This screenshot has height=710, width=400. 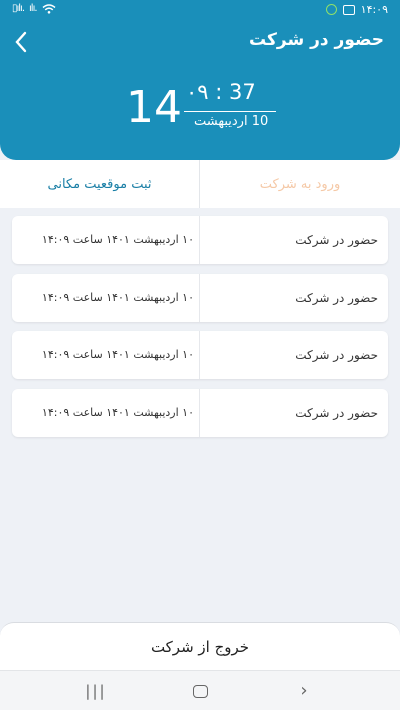 I want to click on status-icons-left: ▯ılı. ılı., so click(x=34, y=8).